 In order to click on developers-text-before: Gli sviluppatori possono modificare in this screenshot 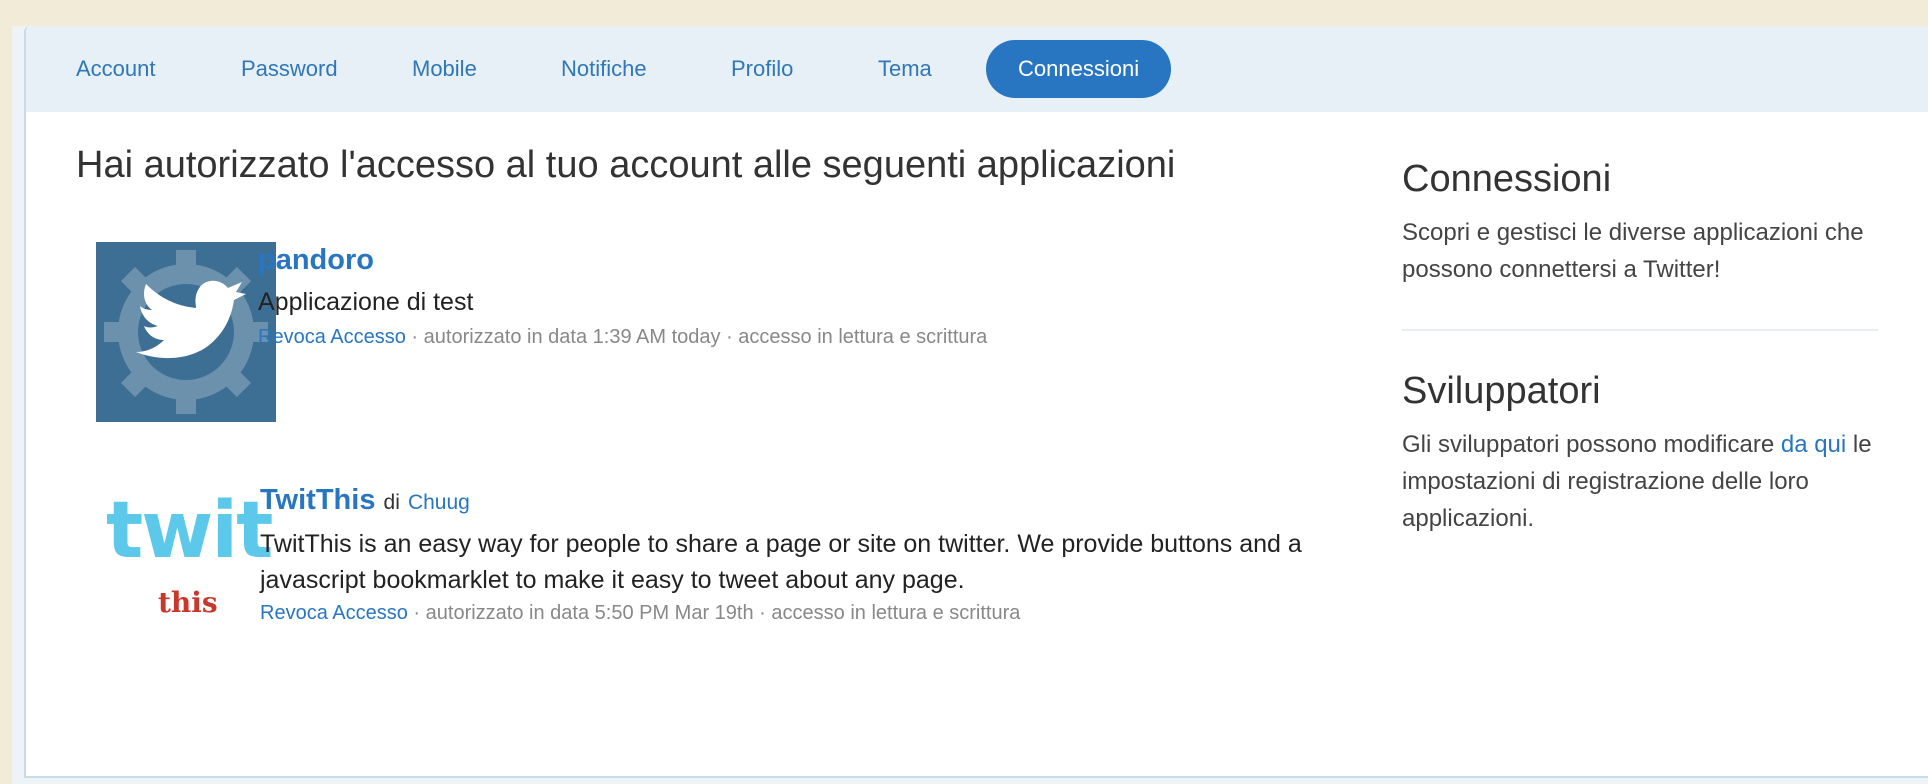, I will do `click(1591, 444)`.